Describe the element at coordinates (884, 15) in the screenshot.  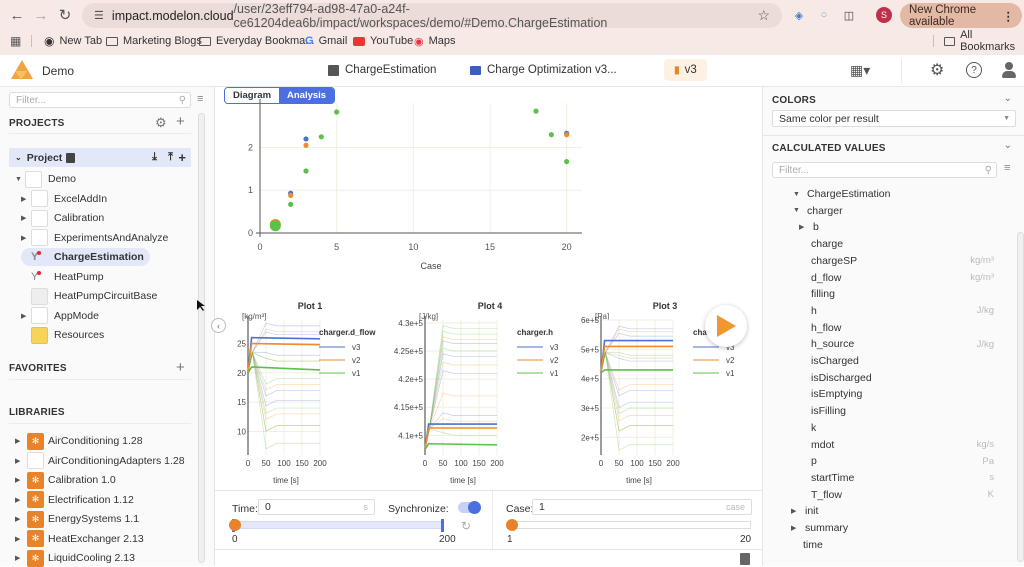
I see `profile-avatar: S` at that location.